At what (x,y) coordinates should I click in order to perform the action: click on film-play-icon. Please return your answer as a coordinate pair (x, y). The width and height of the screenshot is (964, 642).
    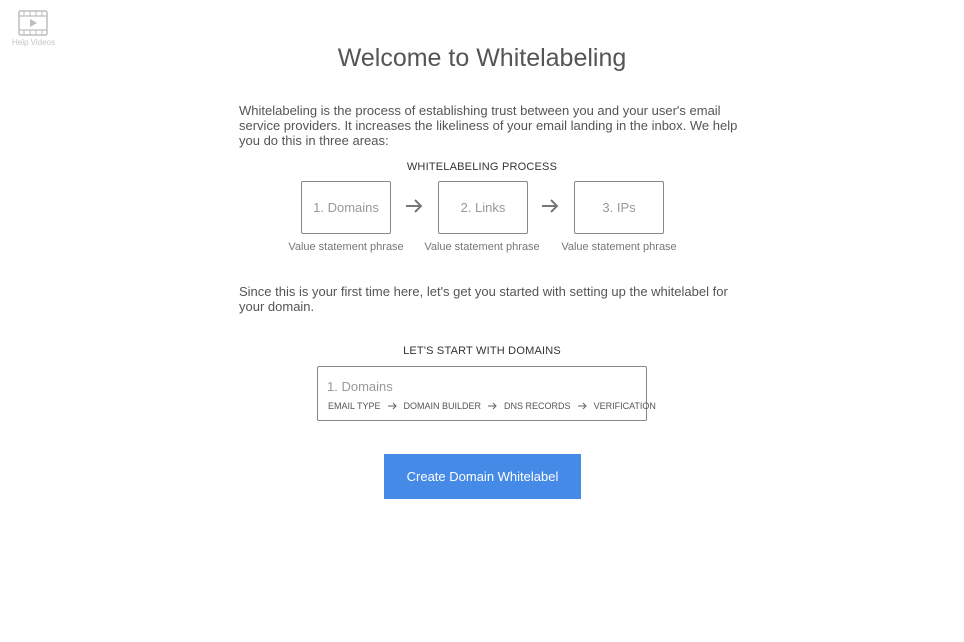
    Looking at the image, I should click on (33, 23).